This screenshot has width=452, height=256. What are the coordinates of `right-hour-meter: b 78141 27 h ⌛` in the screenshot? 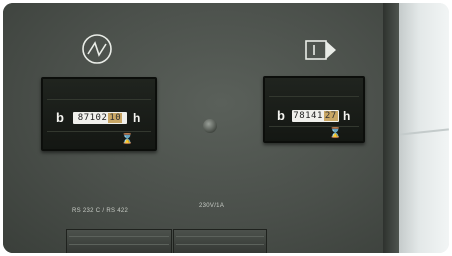 It's located at (314, 109).